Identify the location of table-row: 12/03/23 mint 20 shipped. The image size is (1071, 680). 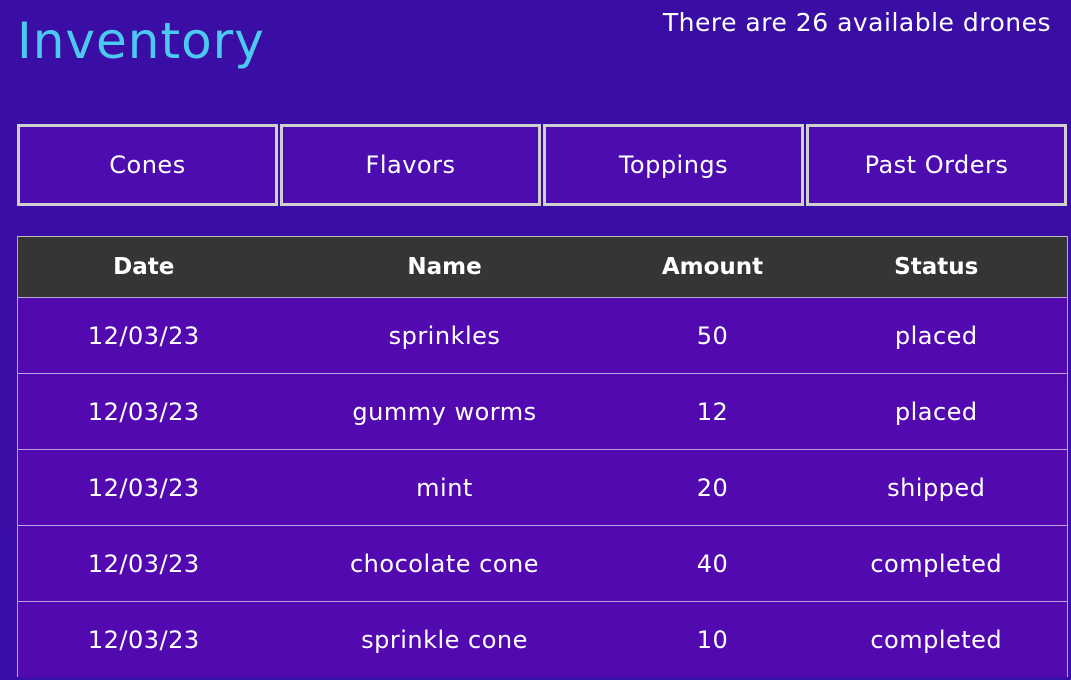
(542, 487).